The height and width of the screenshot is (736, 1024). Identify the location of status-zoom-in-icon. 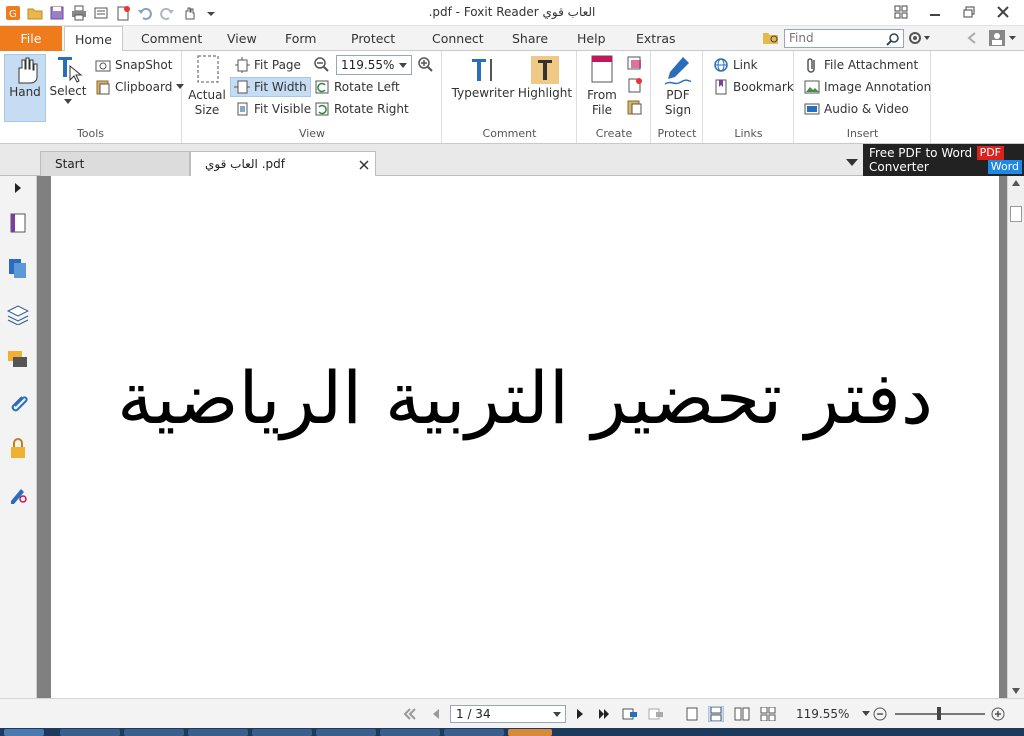
(998, 714).